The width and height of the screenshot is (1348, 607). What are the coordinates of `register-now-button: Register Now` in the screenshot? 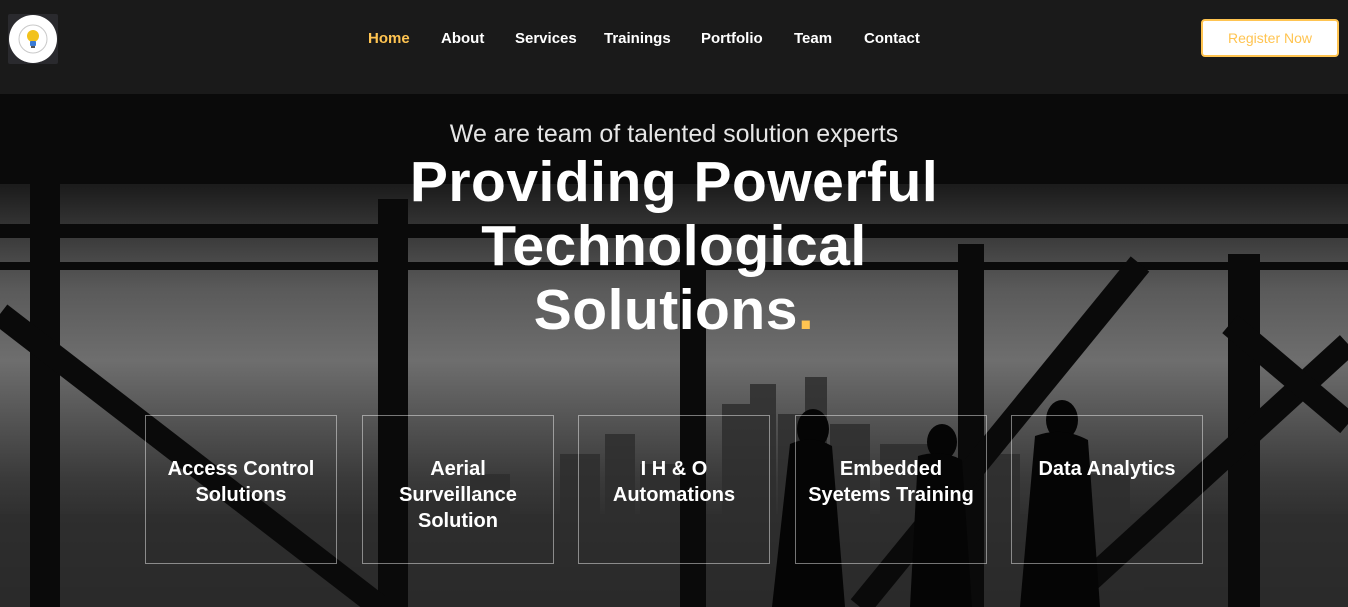 It's located at (1270, 38).